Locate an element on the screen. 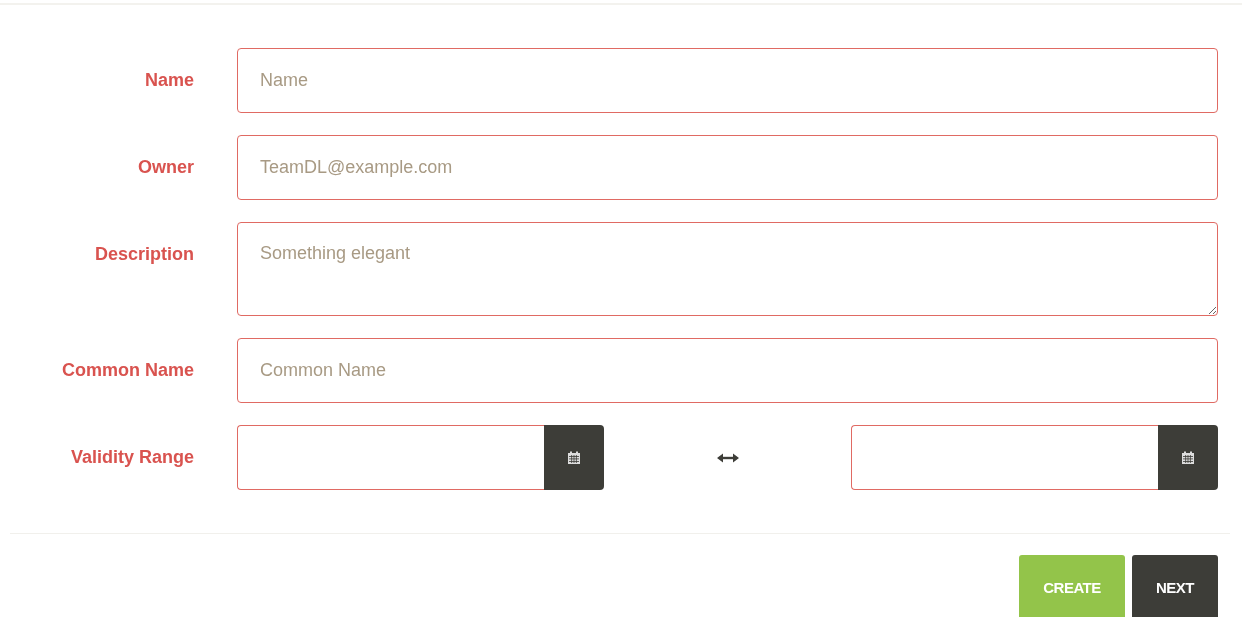 The image size is (1242, 617). next-button: NEXT is located at coordinates (1175, 586).